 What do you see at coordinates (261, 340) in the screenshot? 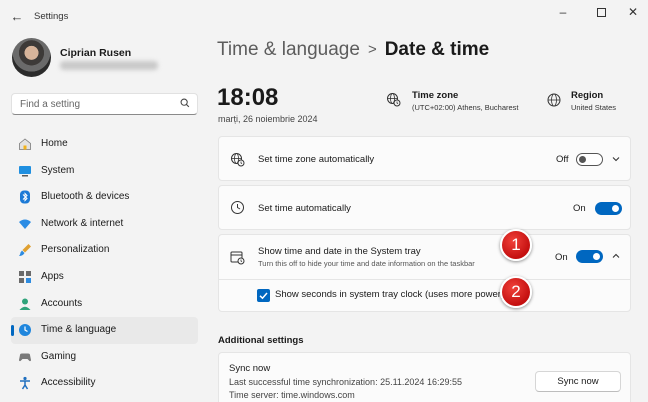
I see `additional-settings-title: Additional settings` at bounding box center [261, 340].